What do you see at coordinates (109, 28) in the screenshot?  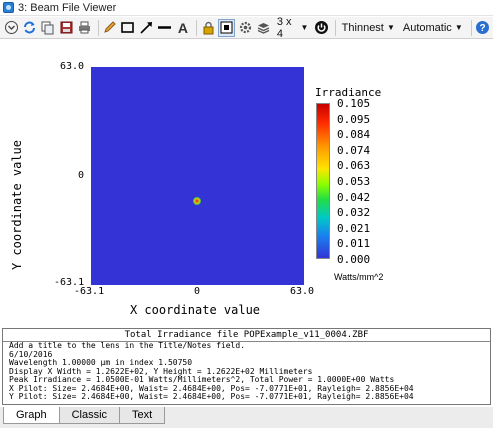 I see `pencil-icon` at bounding box center [109, 28].